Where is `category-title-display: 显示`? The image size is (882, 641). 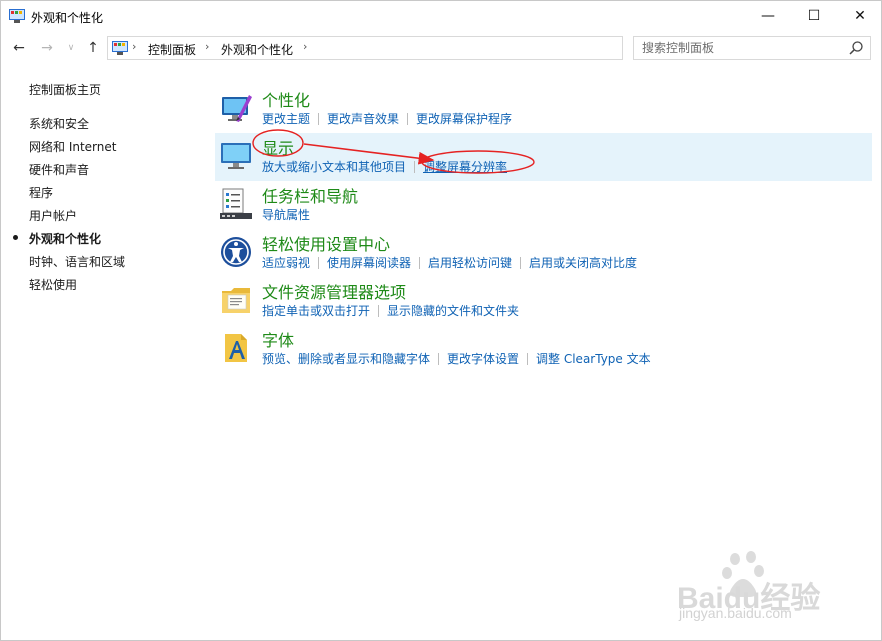 category-title-display: 显示 is located at coordinates (278, 147).